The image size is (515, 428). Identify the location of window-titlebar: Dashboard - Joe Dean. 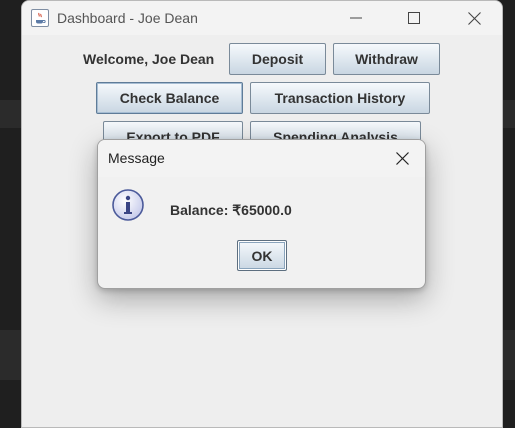
(262, 18).